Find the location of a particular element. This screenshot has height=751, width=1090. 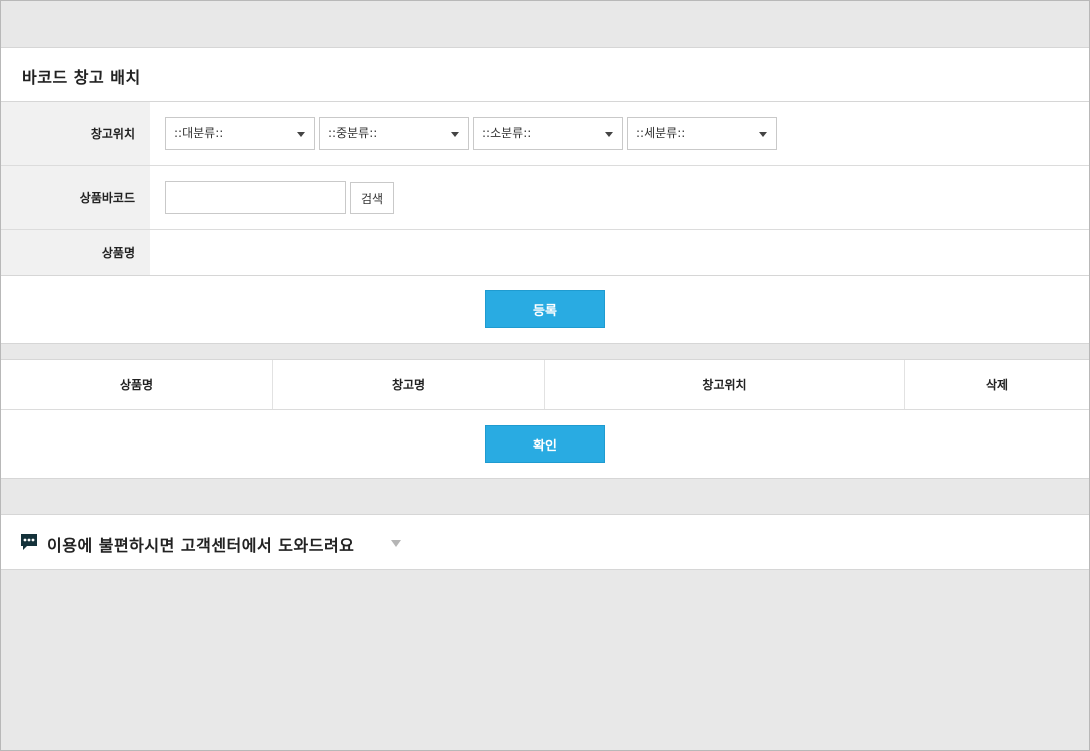

column-product-name: 상품명 is located at coordinates (137, 384).